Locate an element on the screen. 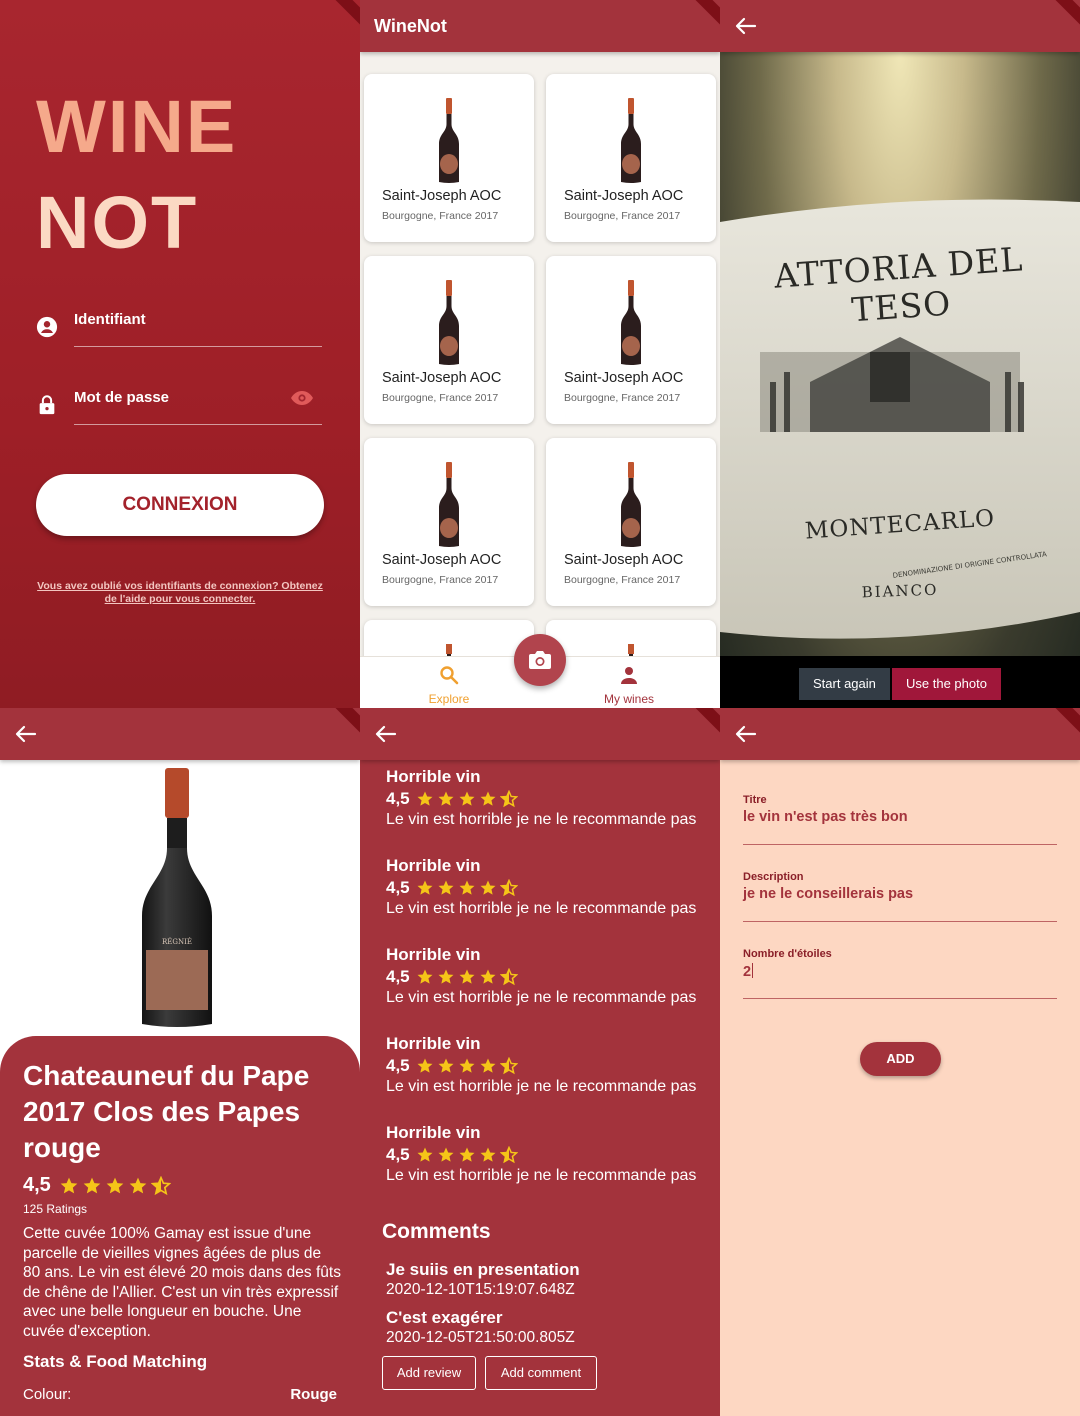 The width and height of the screenshot is (1080, 1416). colour-label: Colour: is located at coordinates (47, 1394).